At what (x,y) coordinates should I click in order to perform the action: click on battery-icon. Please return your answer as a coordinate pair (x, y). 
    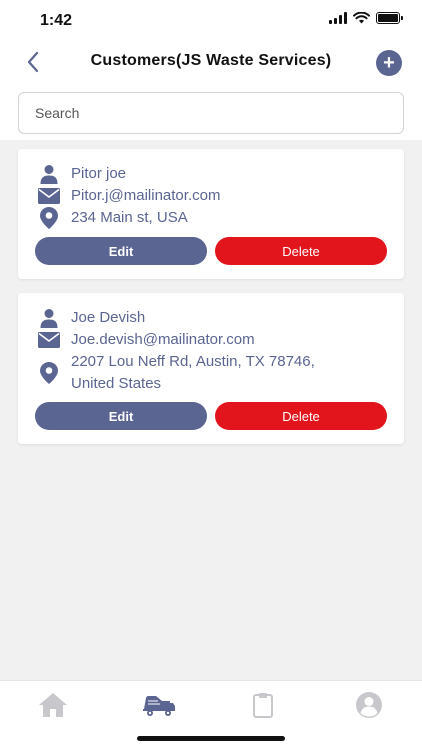
    Looking at the image, I should click on (389, 18).